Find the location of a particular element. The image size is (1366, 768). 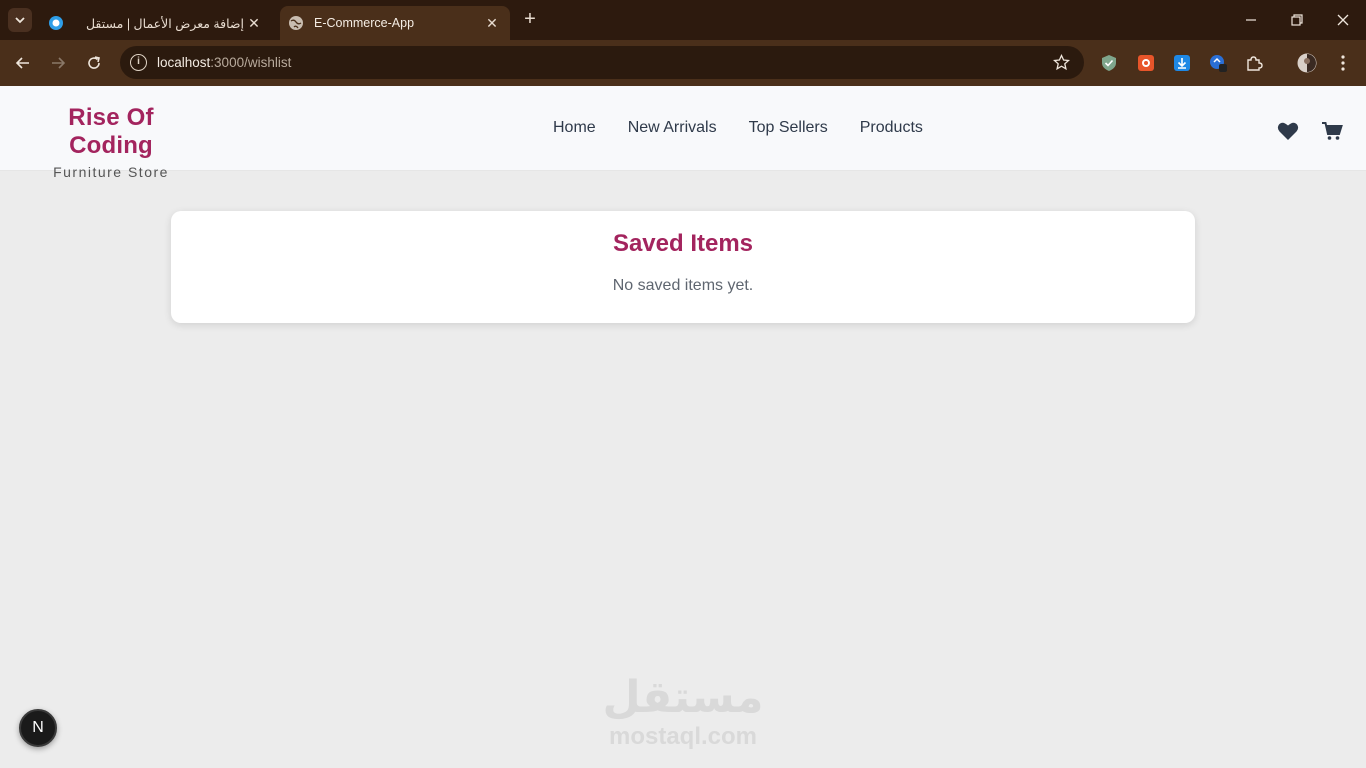

puzzle-extensions-icon is located at coordinates (1254, 63).